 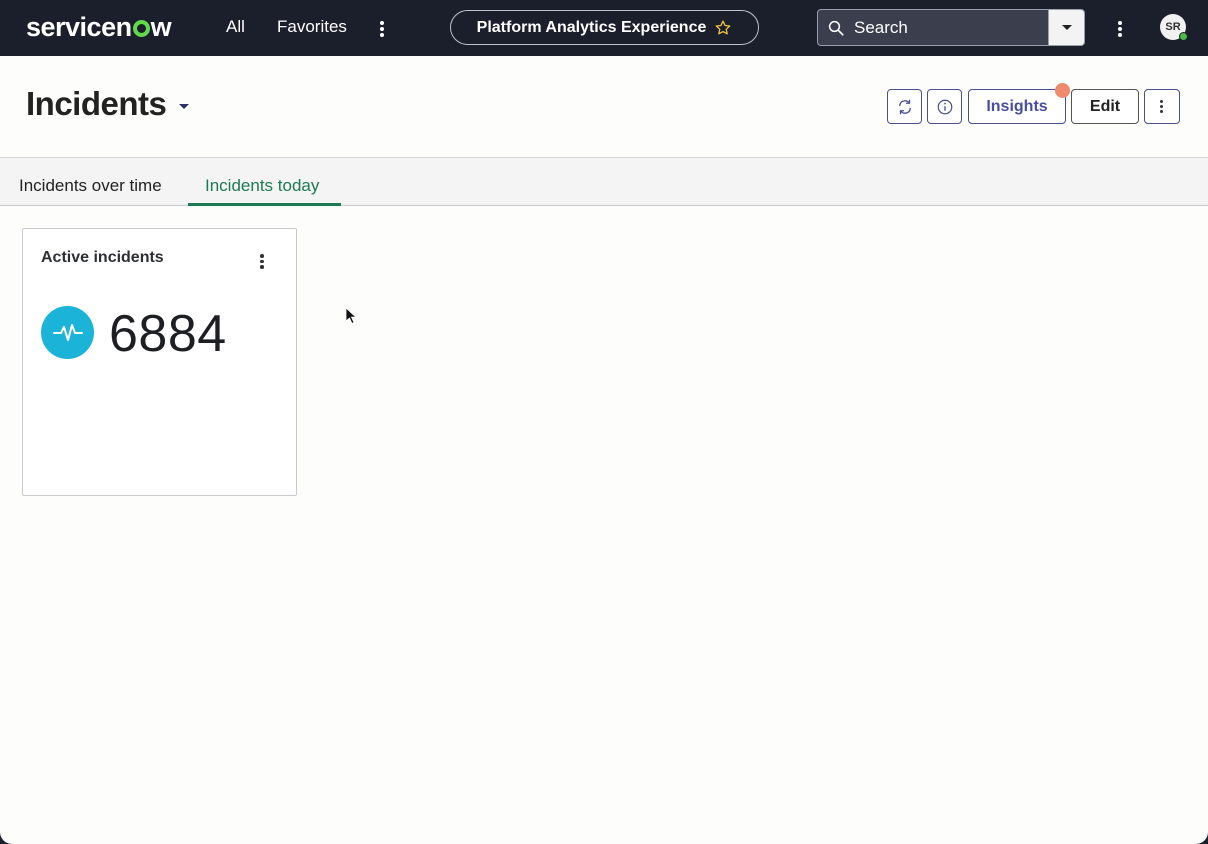 I want to click on page-header: Incidents Insights Edit, so click(x=604, y=107).